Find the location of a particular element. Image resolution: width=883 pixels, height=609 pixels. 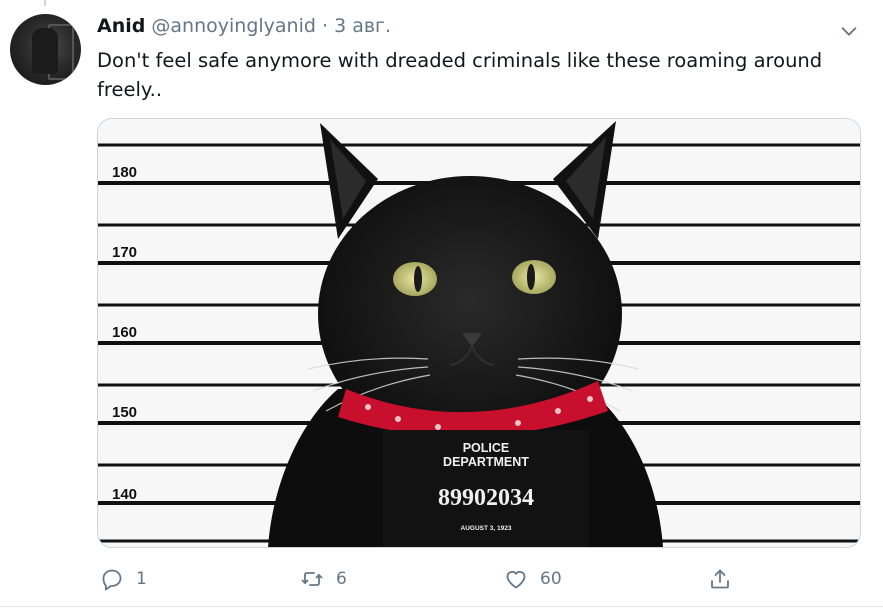

height-label-160: 160 is located at coordinates (124, 332).